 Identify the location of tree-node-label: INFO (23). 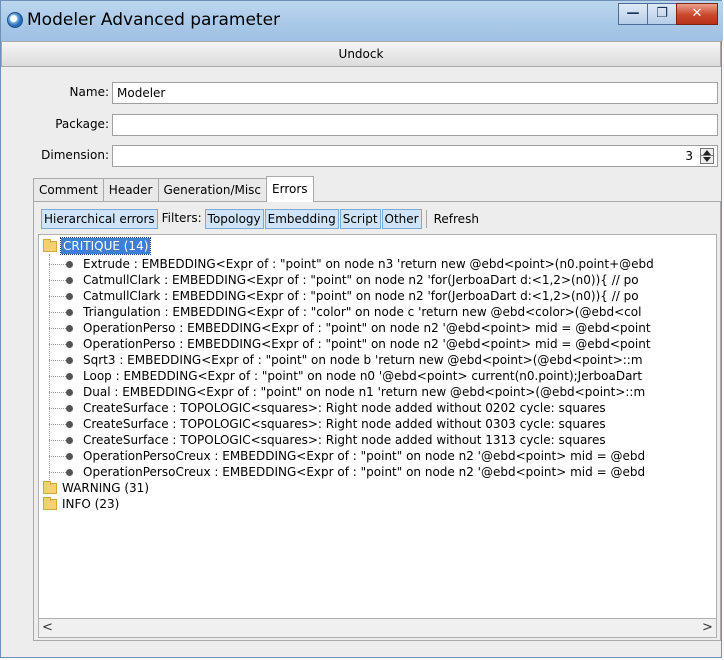
(91, 504).